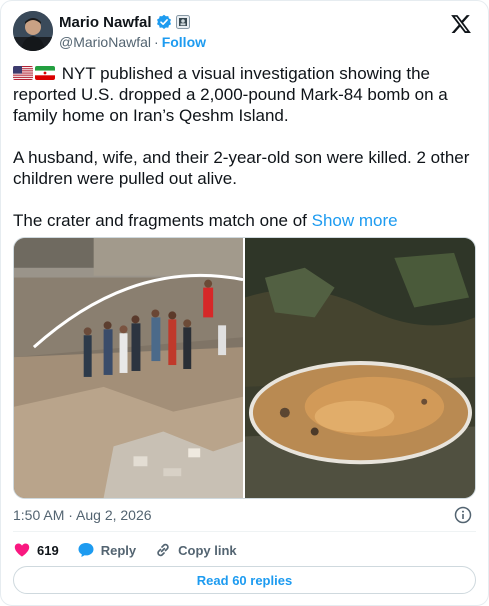 The height and width of the screenshot is (606, 489). What do you see at coordinates (118, 550) in the screenshot?
I see `reply-label: Reply` at bounding box center [118, 550].